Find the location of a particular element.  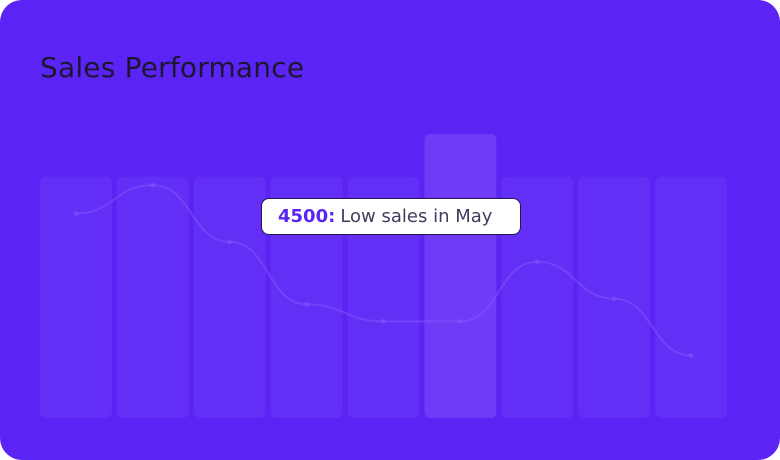

tooltip-text: Low sales in May is located at coordinates (416, 216).